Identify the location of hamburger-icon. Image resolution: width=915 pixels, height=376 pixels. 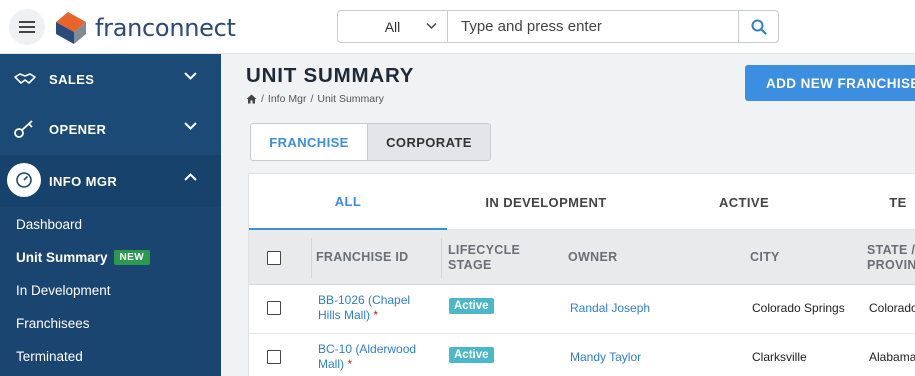
(27, 27).